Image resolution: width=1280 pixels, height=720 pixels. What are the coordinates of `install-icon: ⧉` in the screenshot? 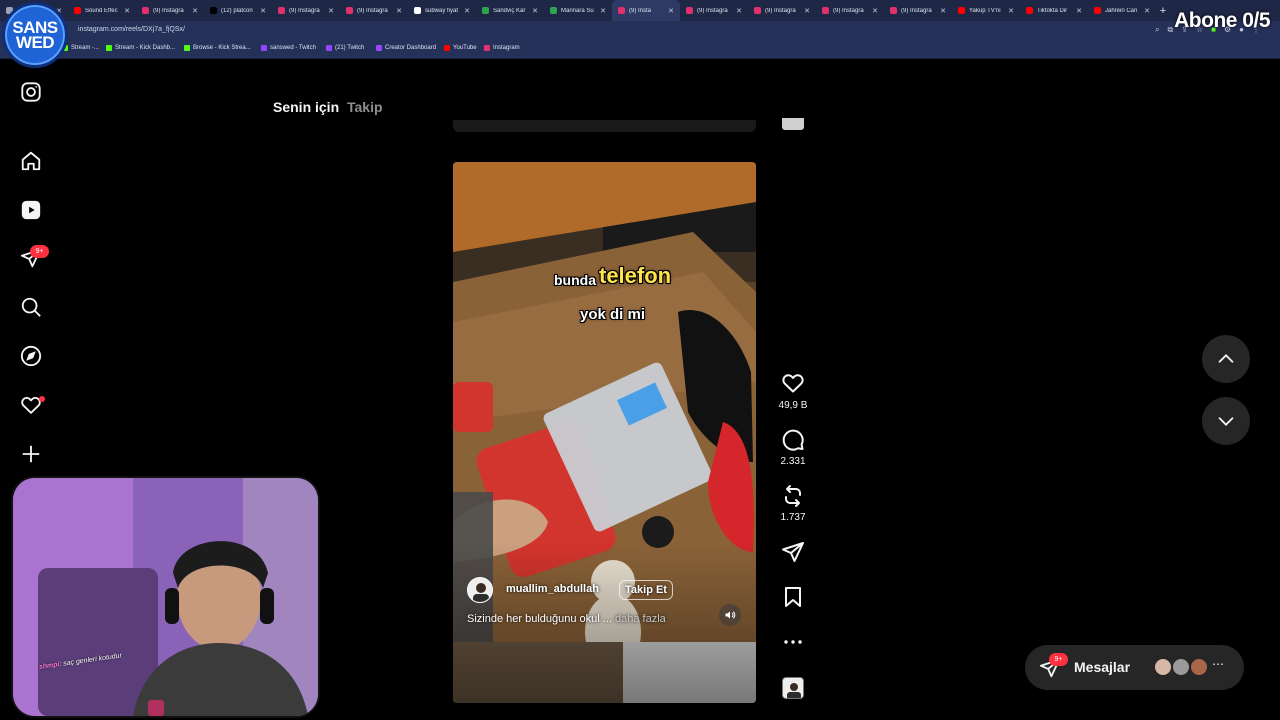 It's located at (1171, 30).